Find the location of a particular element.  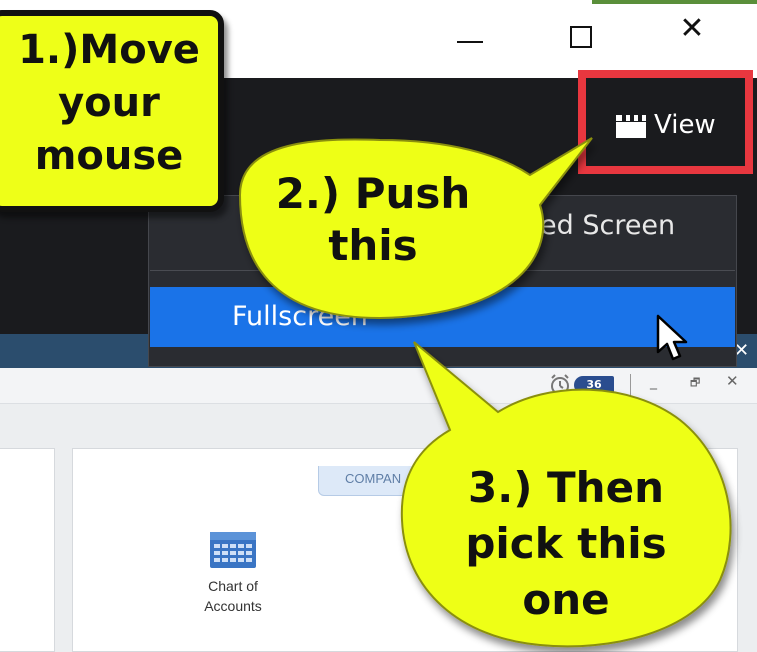

corner-accent is located at coordinates (674, 2).